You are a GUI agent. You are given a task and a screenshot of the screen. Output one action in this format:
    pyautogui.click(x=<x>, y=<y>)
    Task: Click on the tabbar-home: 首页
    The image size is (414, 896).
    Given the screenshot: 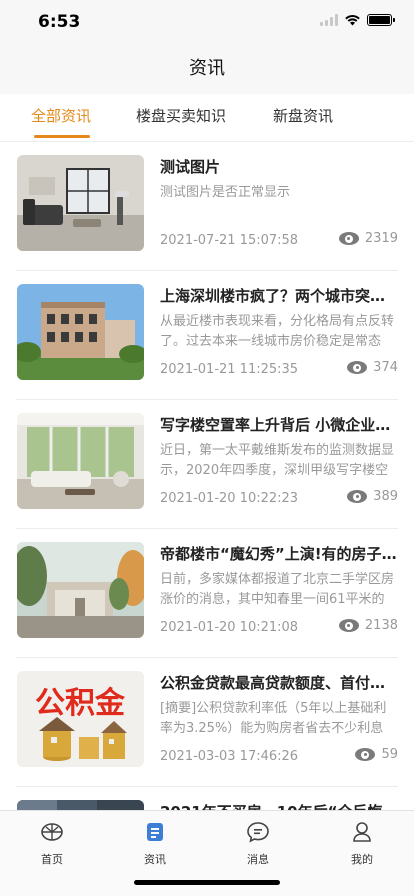 What is the action you would take?
    pyautogui.click(x=52, y=843)
    